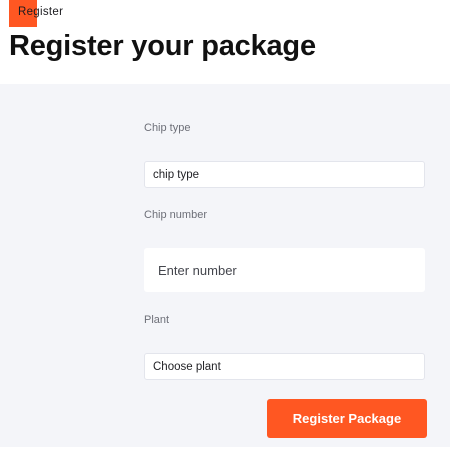  What do you see at coordinates (175, 215) in the screenshot?
I see `chip-number-label: Chip number` at bounding box center [175, 215].